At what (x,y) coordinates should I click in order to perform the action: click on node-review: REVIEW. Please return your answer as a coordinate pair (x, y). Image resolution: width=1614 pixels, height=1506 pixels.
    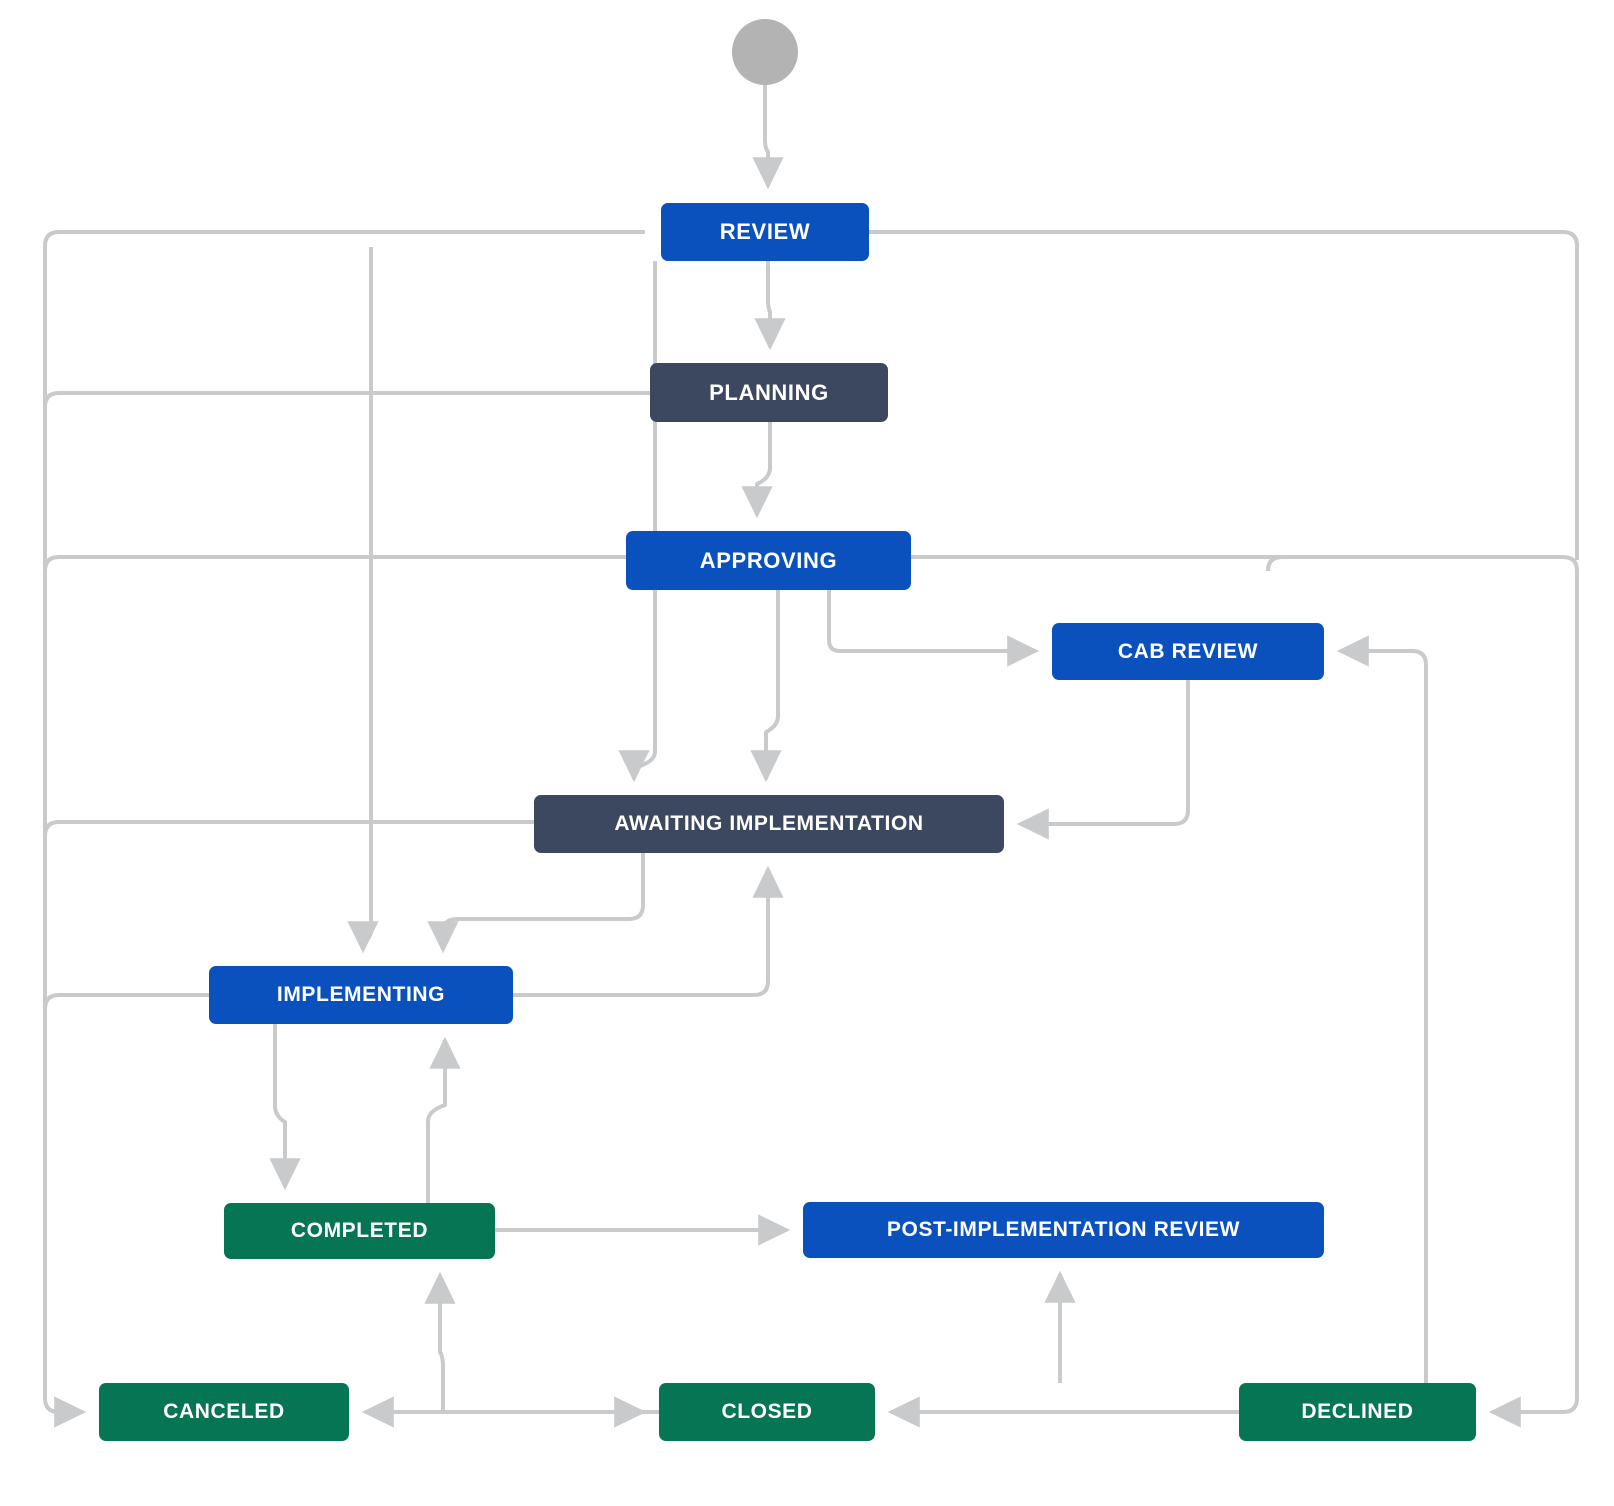
    Looking at the image, I should click on (765, 232).